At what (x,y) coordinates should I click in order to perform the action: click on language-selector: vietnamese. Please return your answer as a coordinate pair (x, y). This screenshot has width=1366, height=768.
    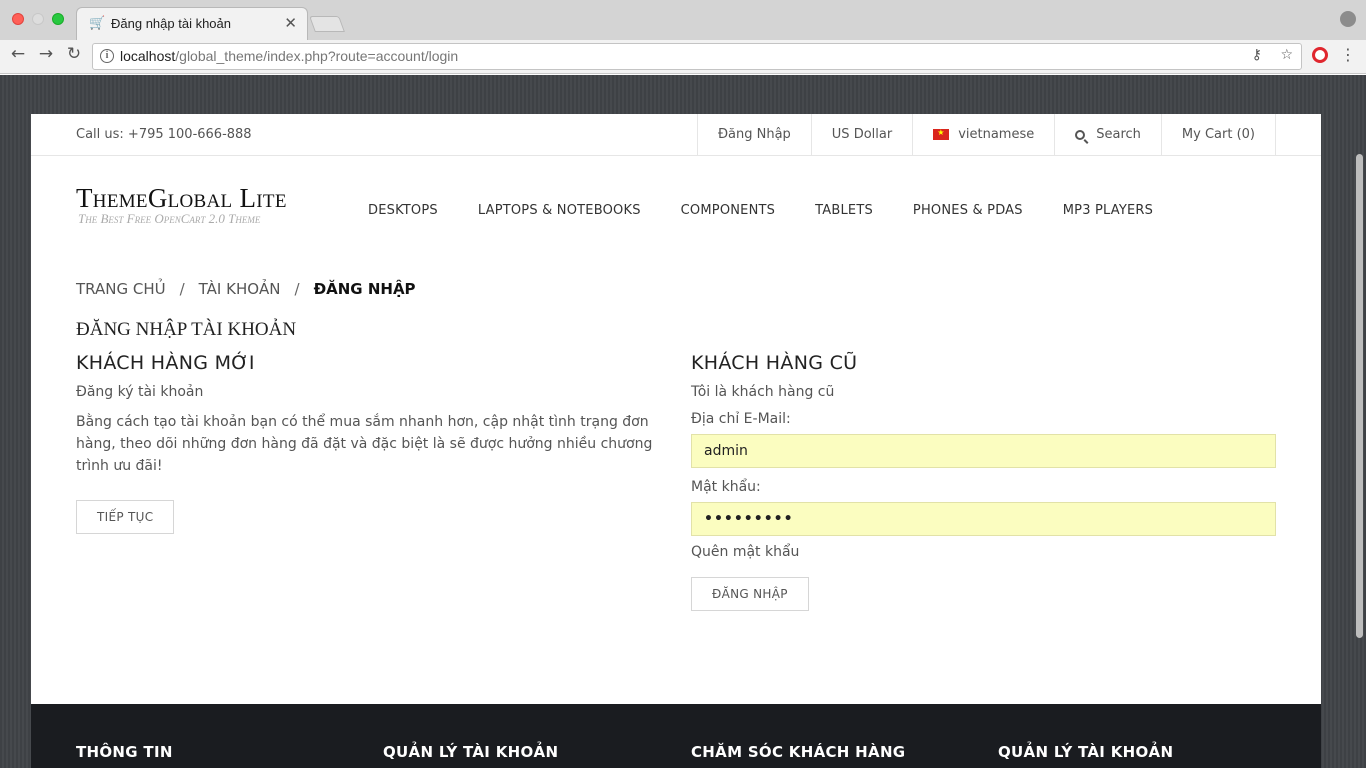
    Looking at the image, I should click on (984, 134).